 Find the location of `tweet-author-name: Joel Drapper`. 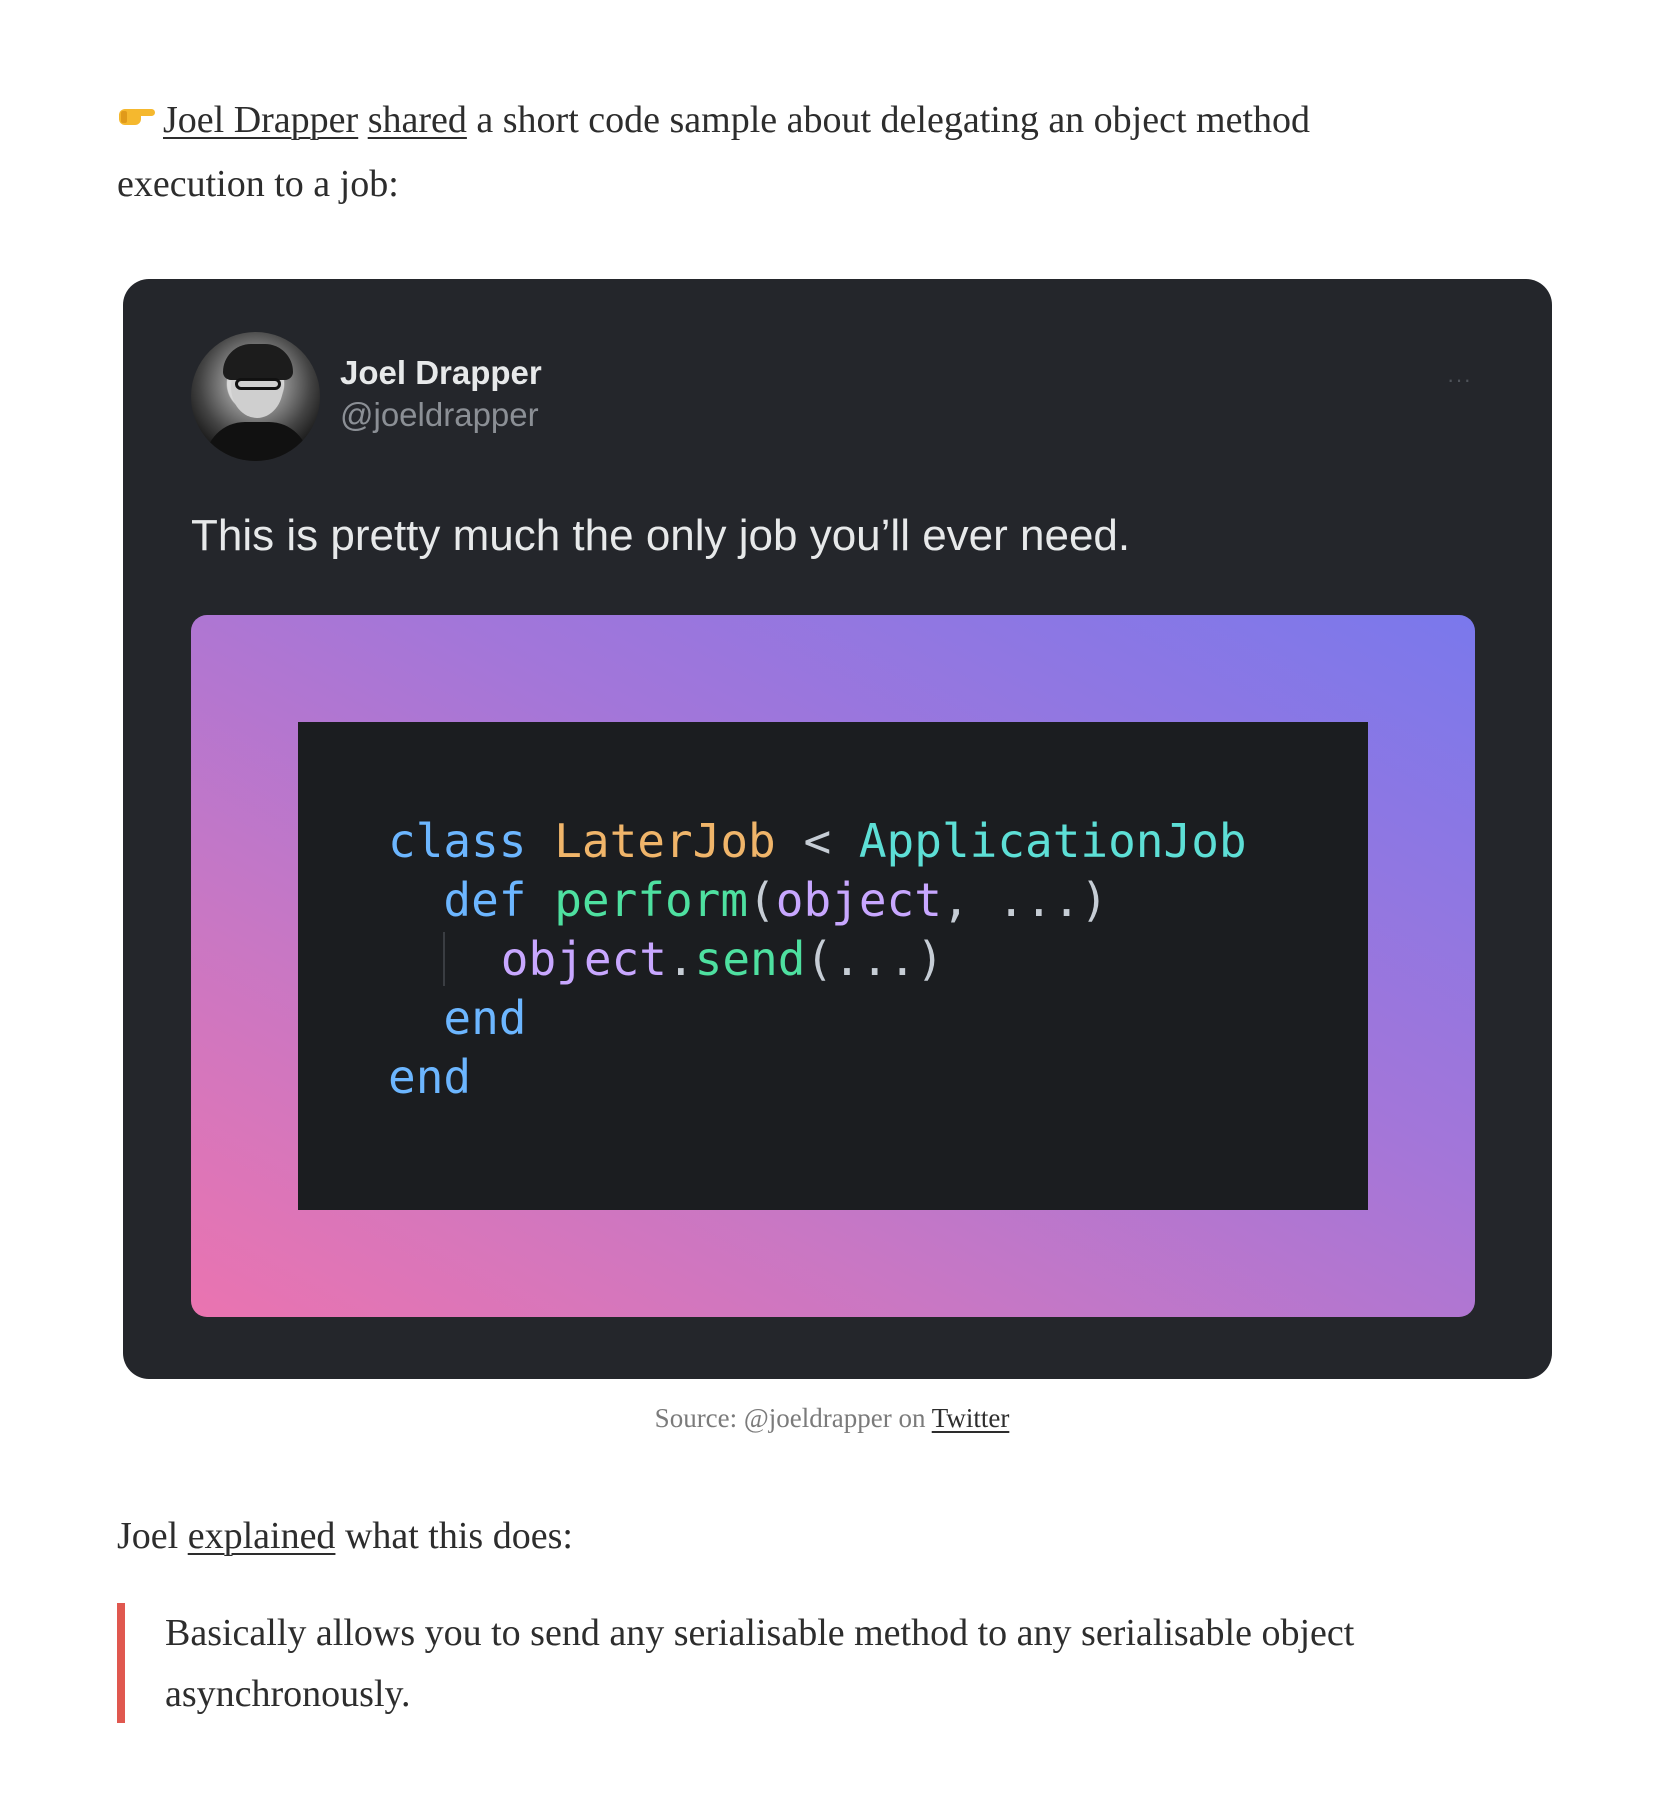

tweet-author-name: Joel Drapper is located at coordinates (441, 373).